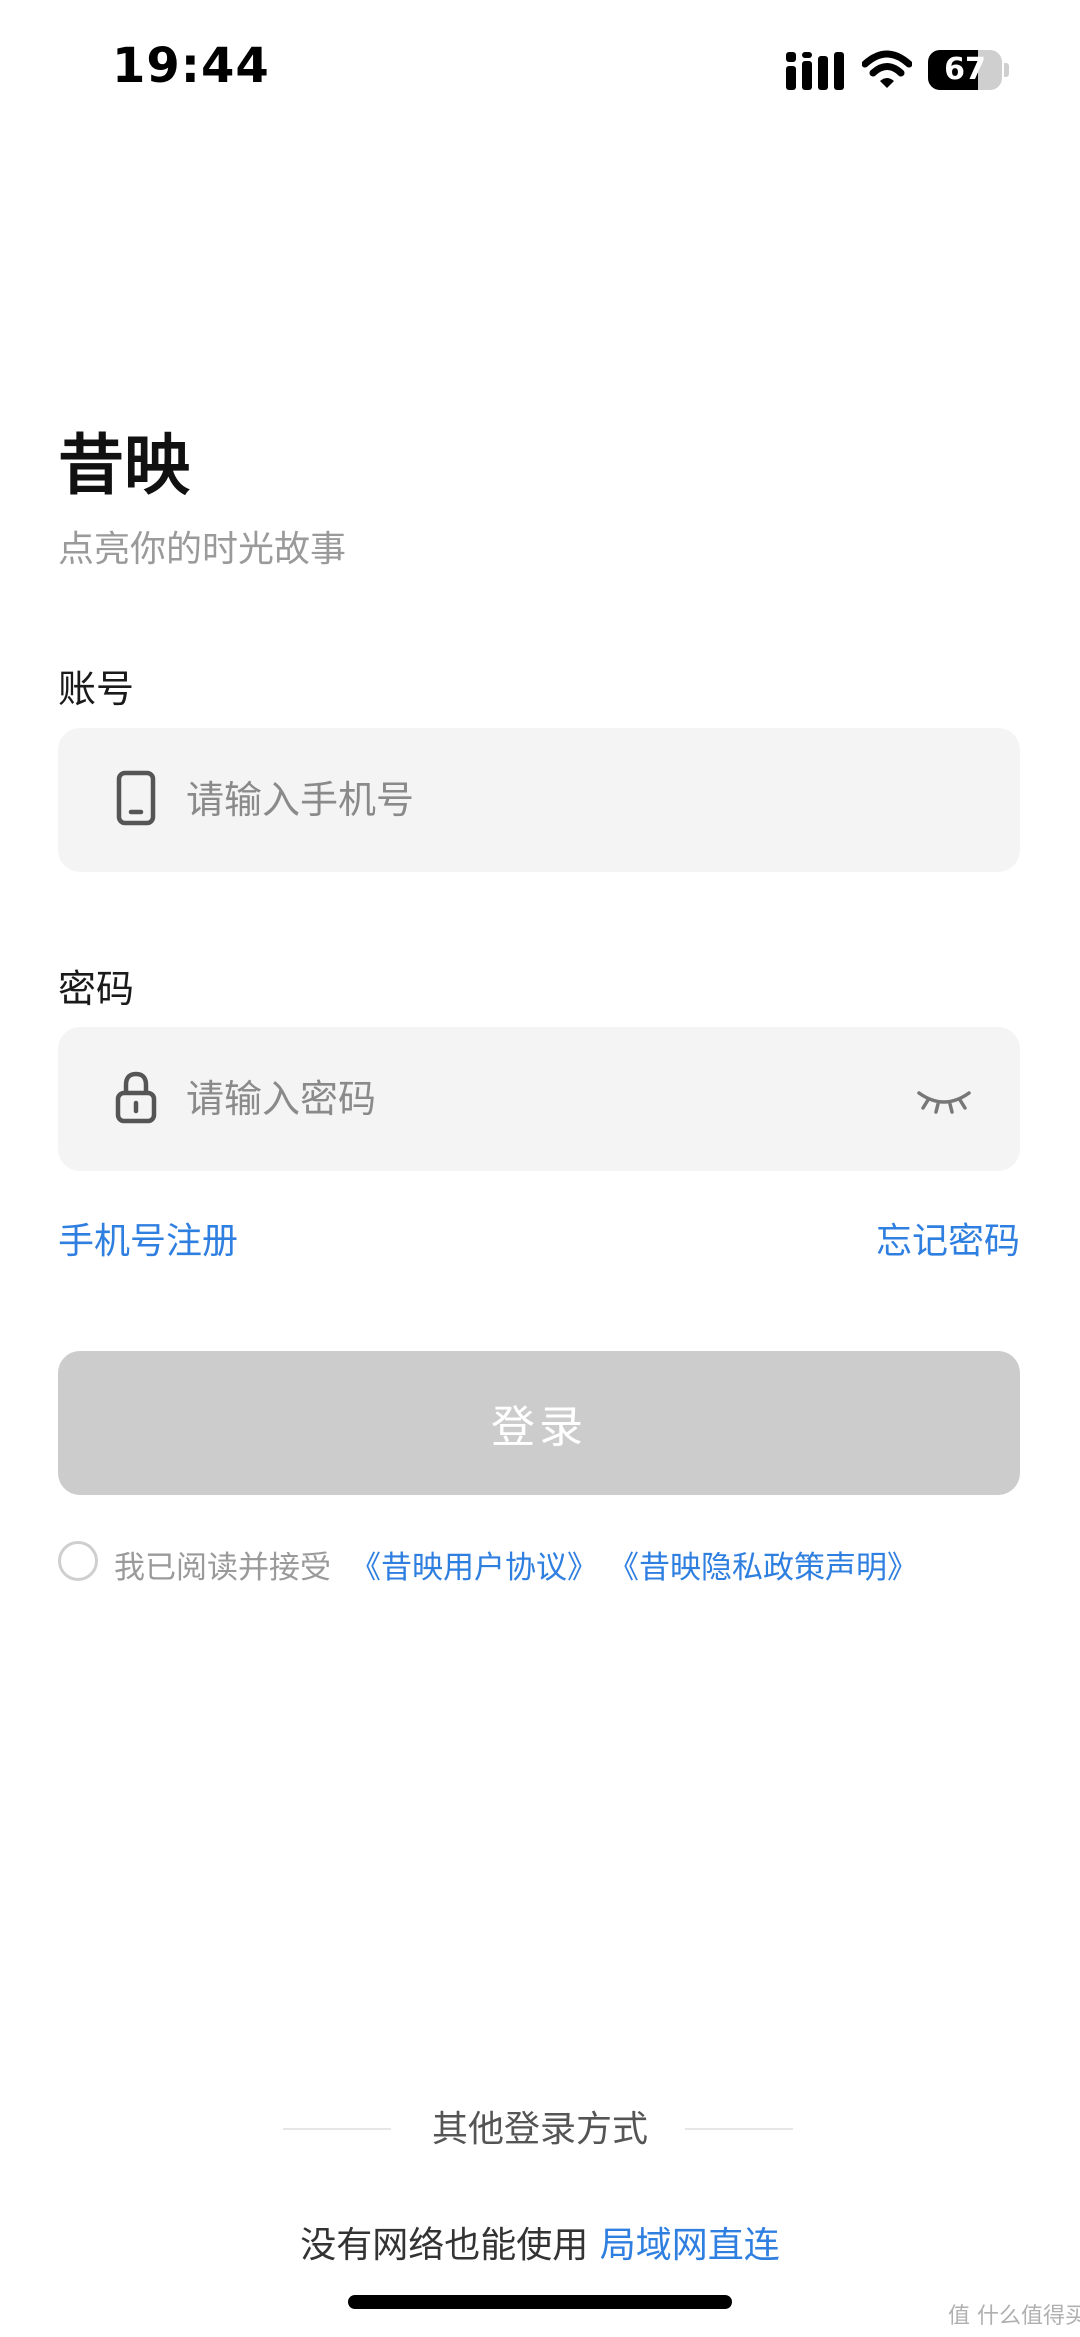 The height and width of the screenshot is (2337, 1080). I want to click on account-label: 账号, so click(96, 689).